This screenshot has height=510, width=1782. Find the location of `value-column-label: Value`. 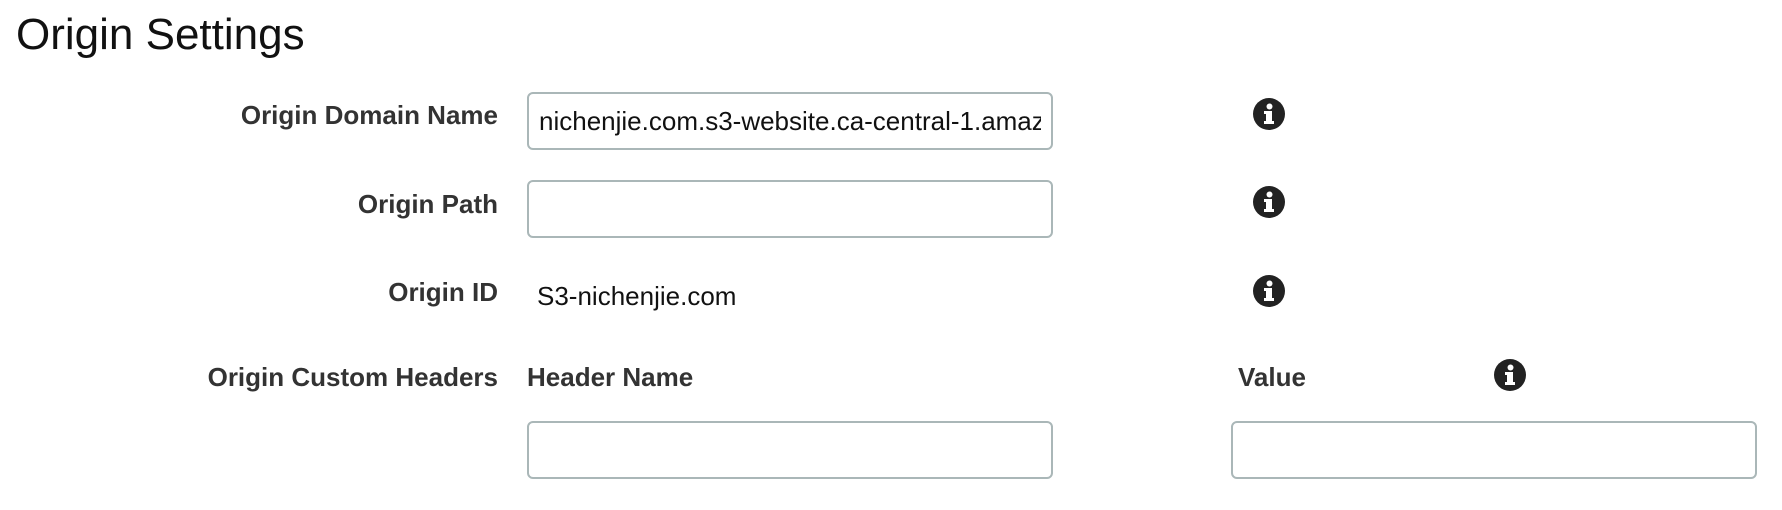

value-column-label: Value is located at coordinates (1272, 377).